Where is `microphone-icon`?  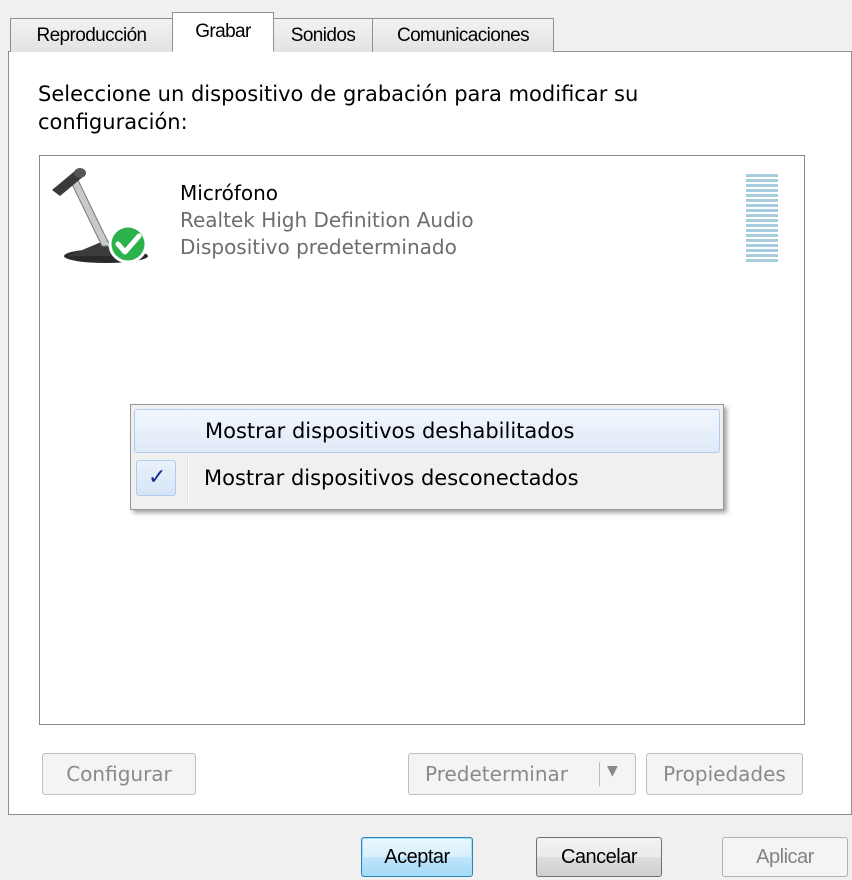
microphone-icon is located at coordinates (100, 216).